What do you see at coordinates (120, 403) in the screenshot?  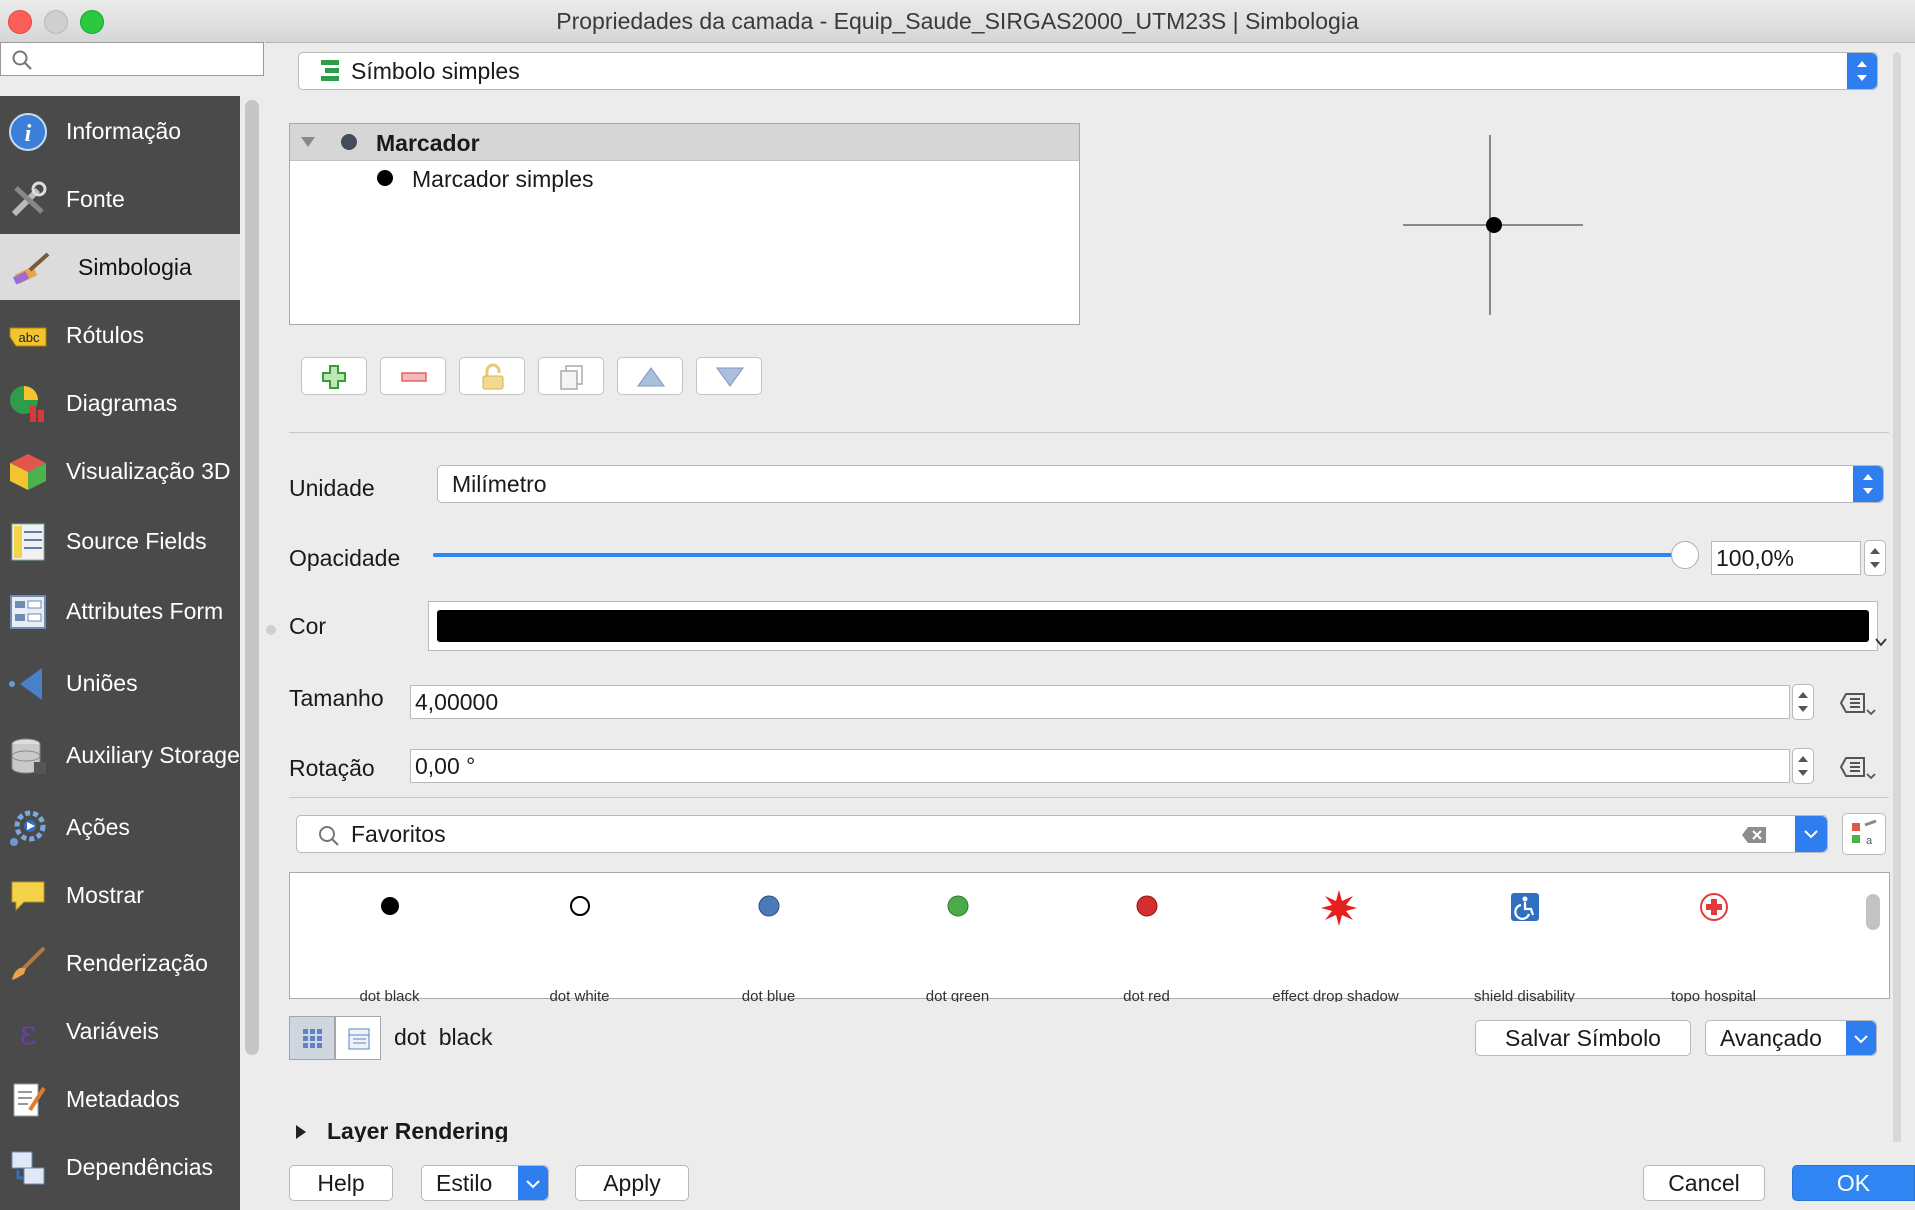 I see `sidebar-item-diagramas: Diagramas` at bounding box center [120, 403].